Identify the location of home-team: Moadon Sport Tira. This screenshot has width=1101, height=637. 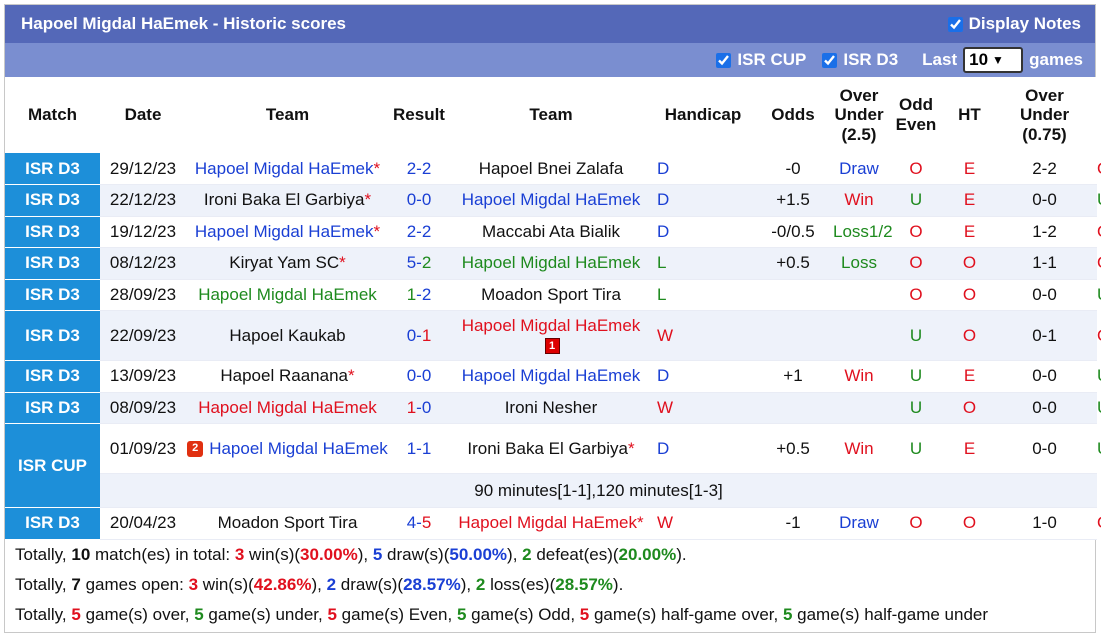
(287, 523).